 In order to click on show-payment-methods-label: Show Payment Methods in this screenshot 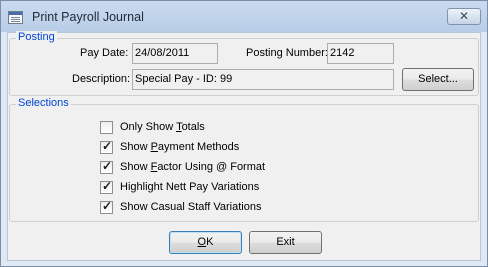, I will do `click(180, 147)`.